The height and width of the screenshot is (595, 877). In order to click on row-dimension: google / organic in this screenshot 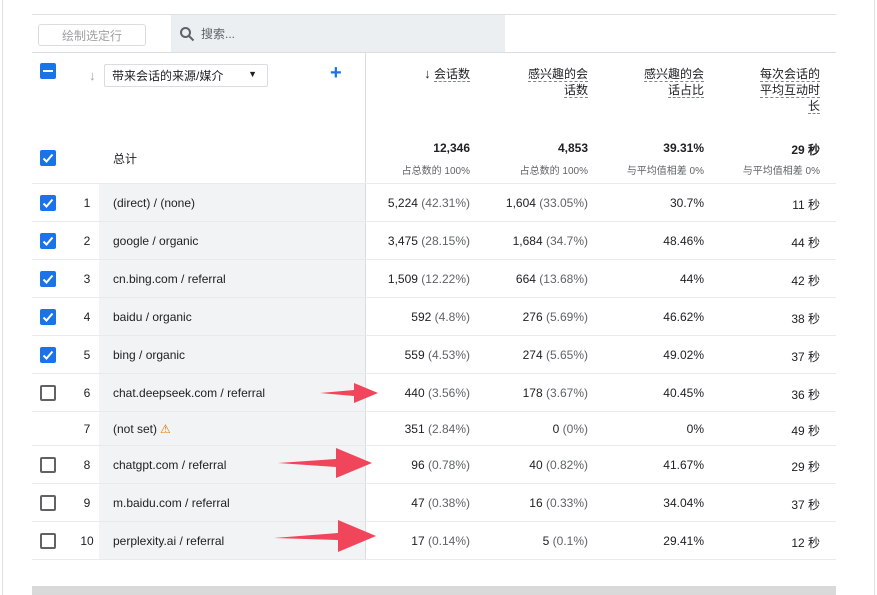, I will do `click(155, 241)`.